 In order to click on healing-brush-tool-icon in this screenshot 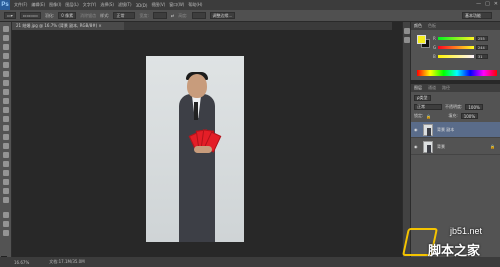, I will do `click(6, 83)`.